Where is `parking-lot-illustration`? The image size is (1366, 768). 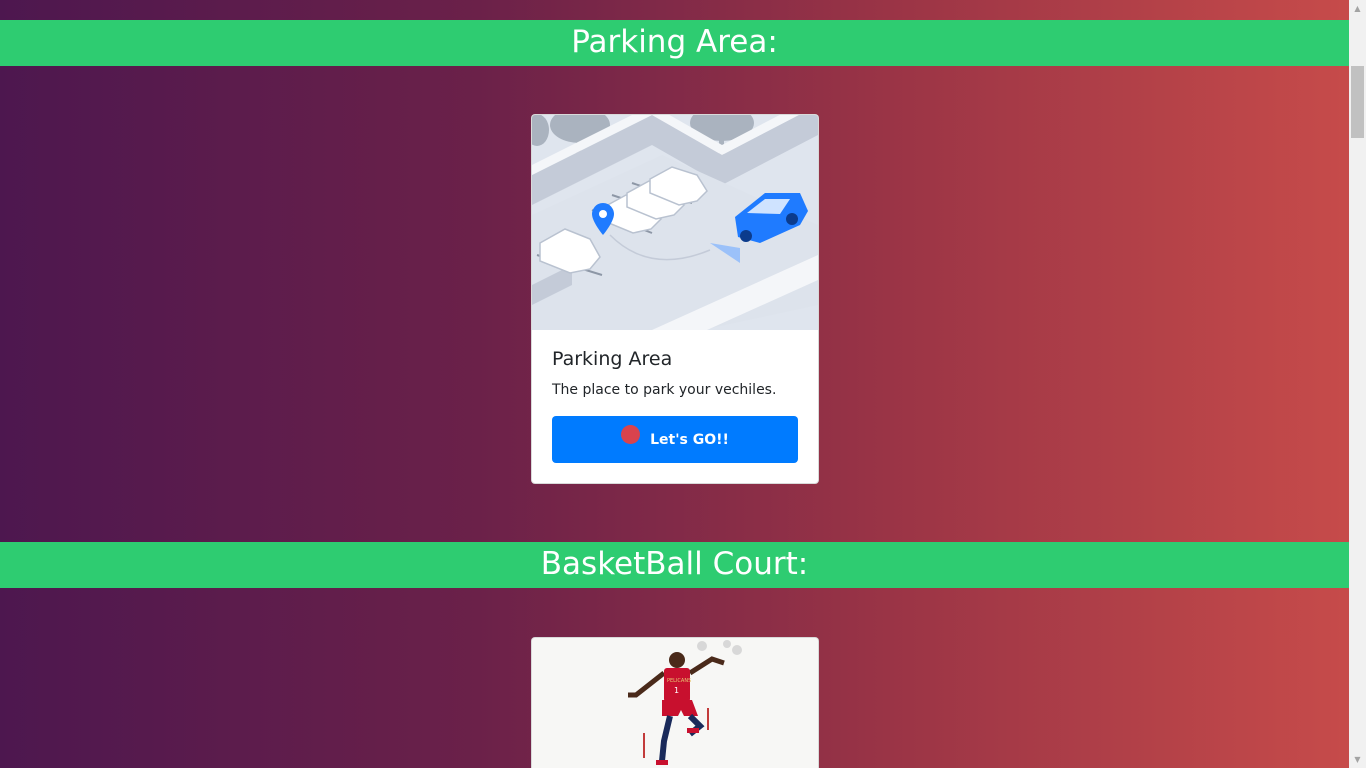
parking-lot-illustration is located at coordinates (675, 222).